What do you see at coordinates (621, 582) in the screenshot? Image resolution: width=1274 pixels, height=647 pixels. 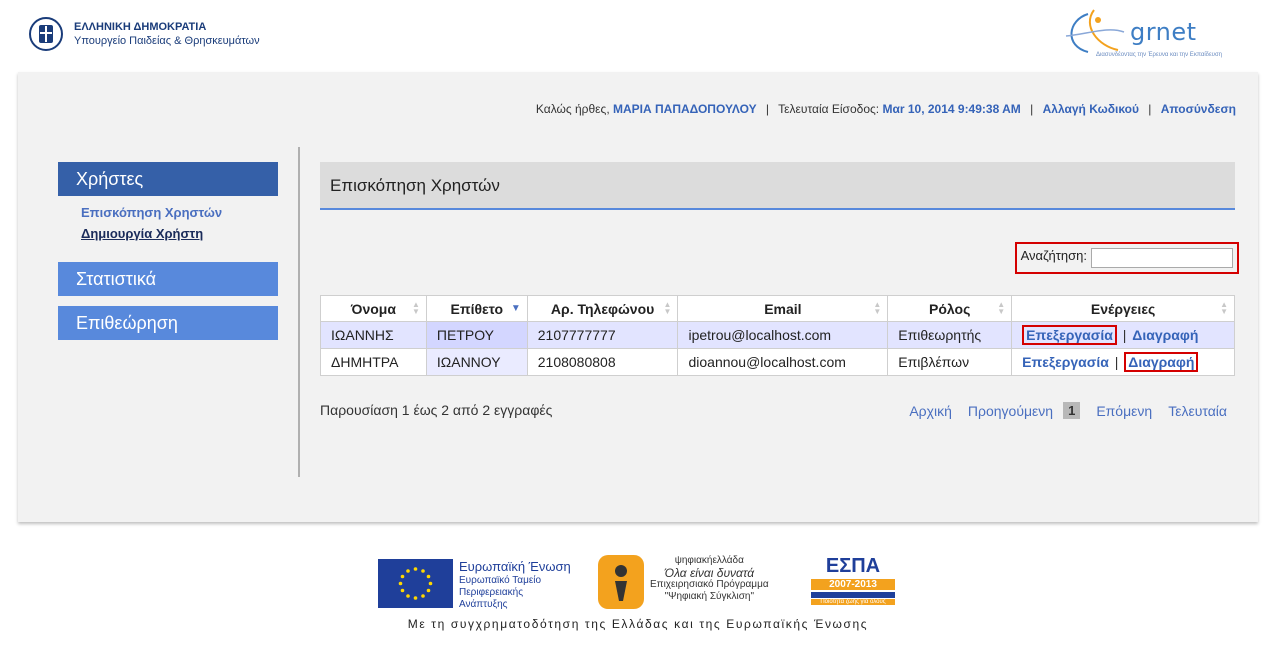 I see `digital-greece-icon` at bounding box center [621, 582].